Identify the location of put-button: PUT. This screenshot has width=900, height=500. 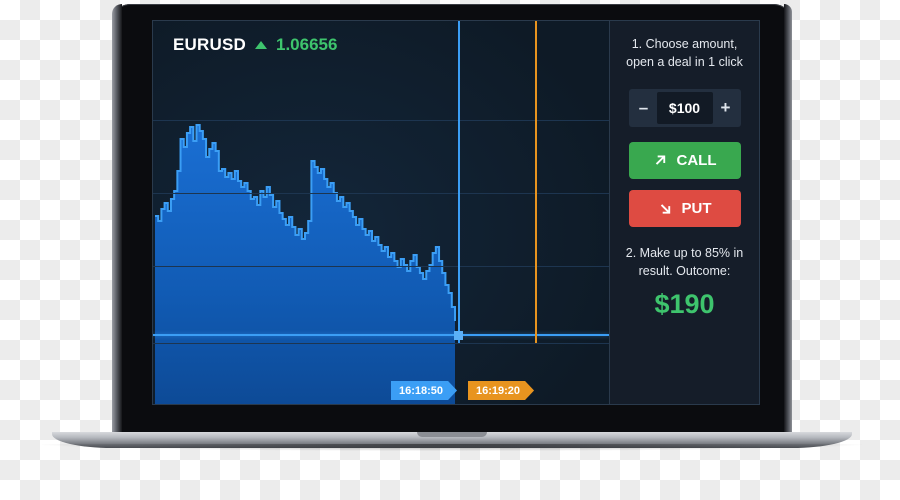
(684, 208).